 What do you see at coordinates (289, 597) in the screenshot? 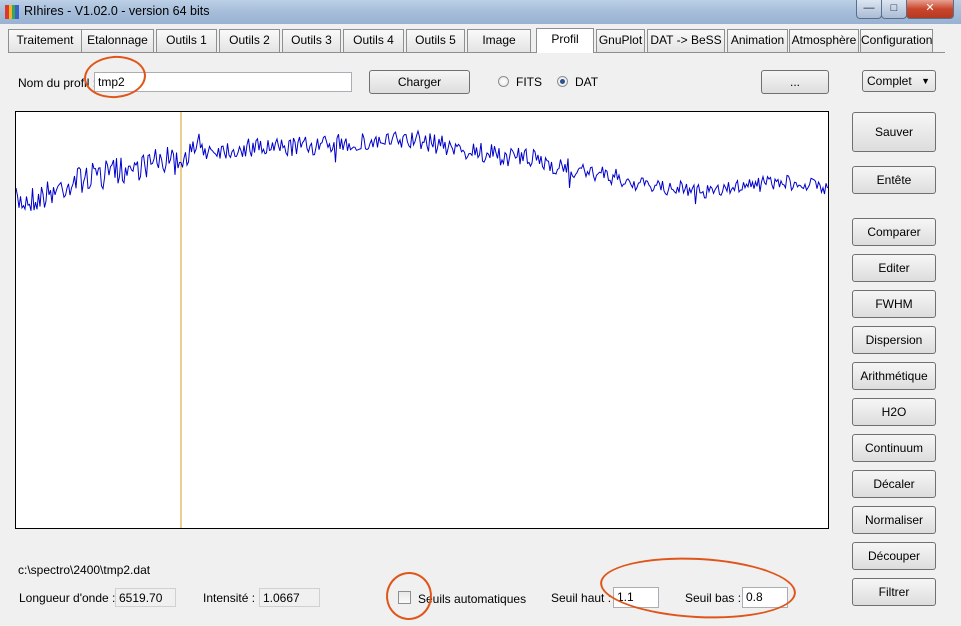
I see `intensity-value: 1.0667` at bounding box center [289, 597].